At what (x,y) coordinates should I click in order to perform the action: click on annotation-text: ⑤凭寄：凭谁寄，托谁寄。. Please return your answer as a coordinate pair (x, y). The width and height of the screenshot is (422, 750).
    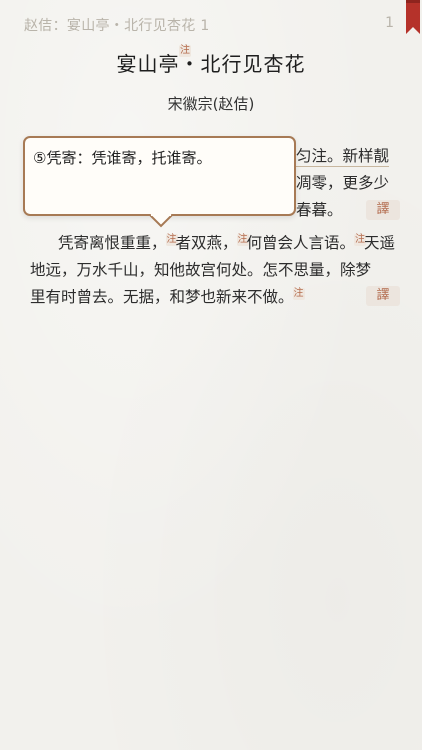
    Looking at the image, I should click on (122, 158).